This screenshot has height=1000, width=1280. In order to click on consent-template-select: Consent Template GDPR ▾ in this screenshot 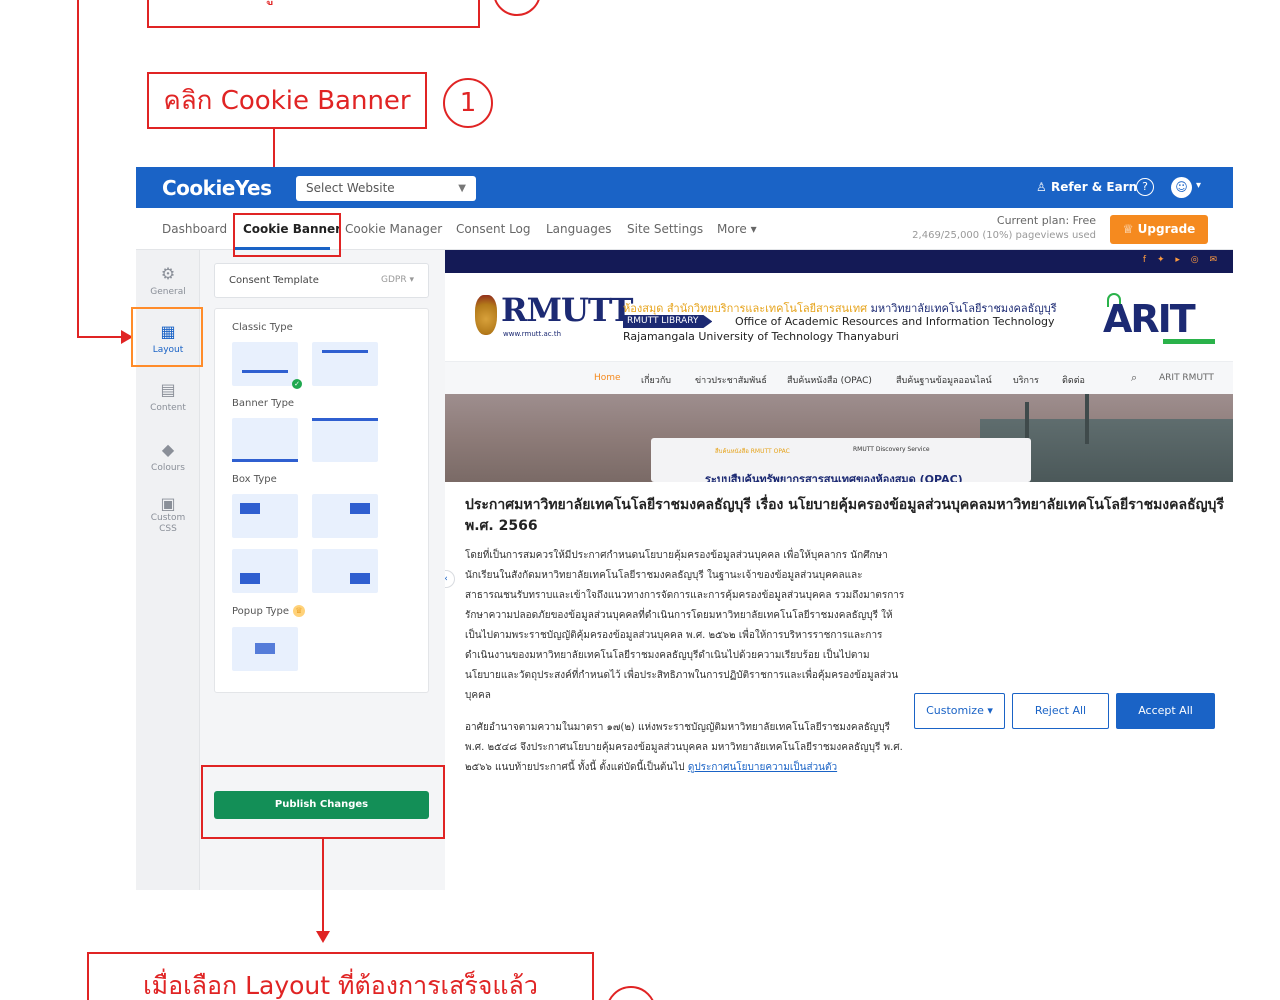, I will do `click(321, 280)`.